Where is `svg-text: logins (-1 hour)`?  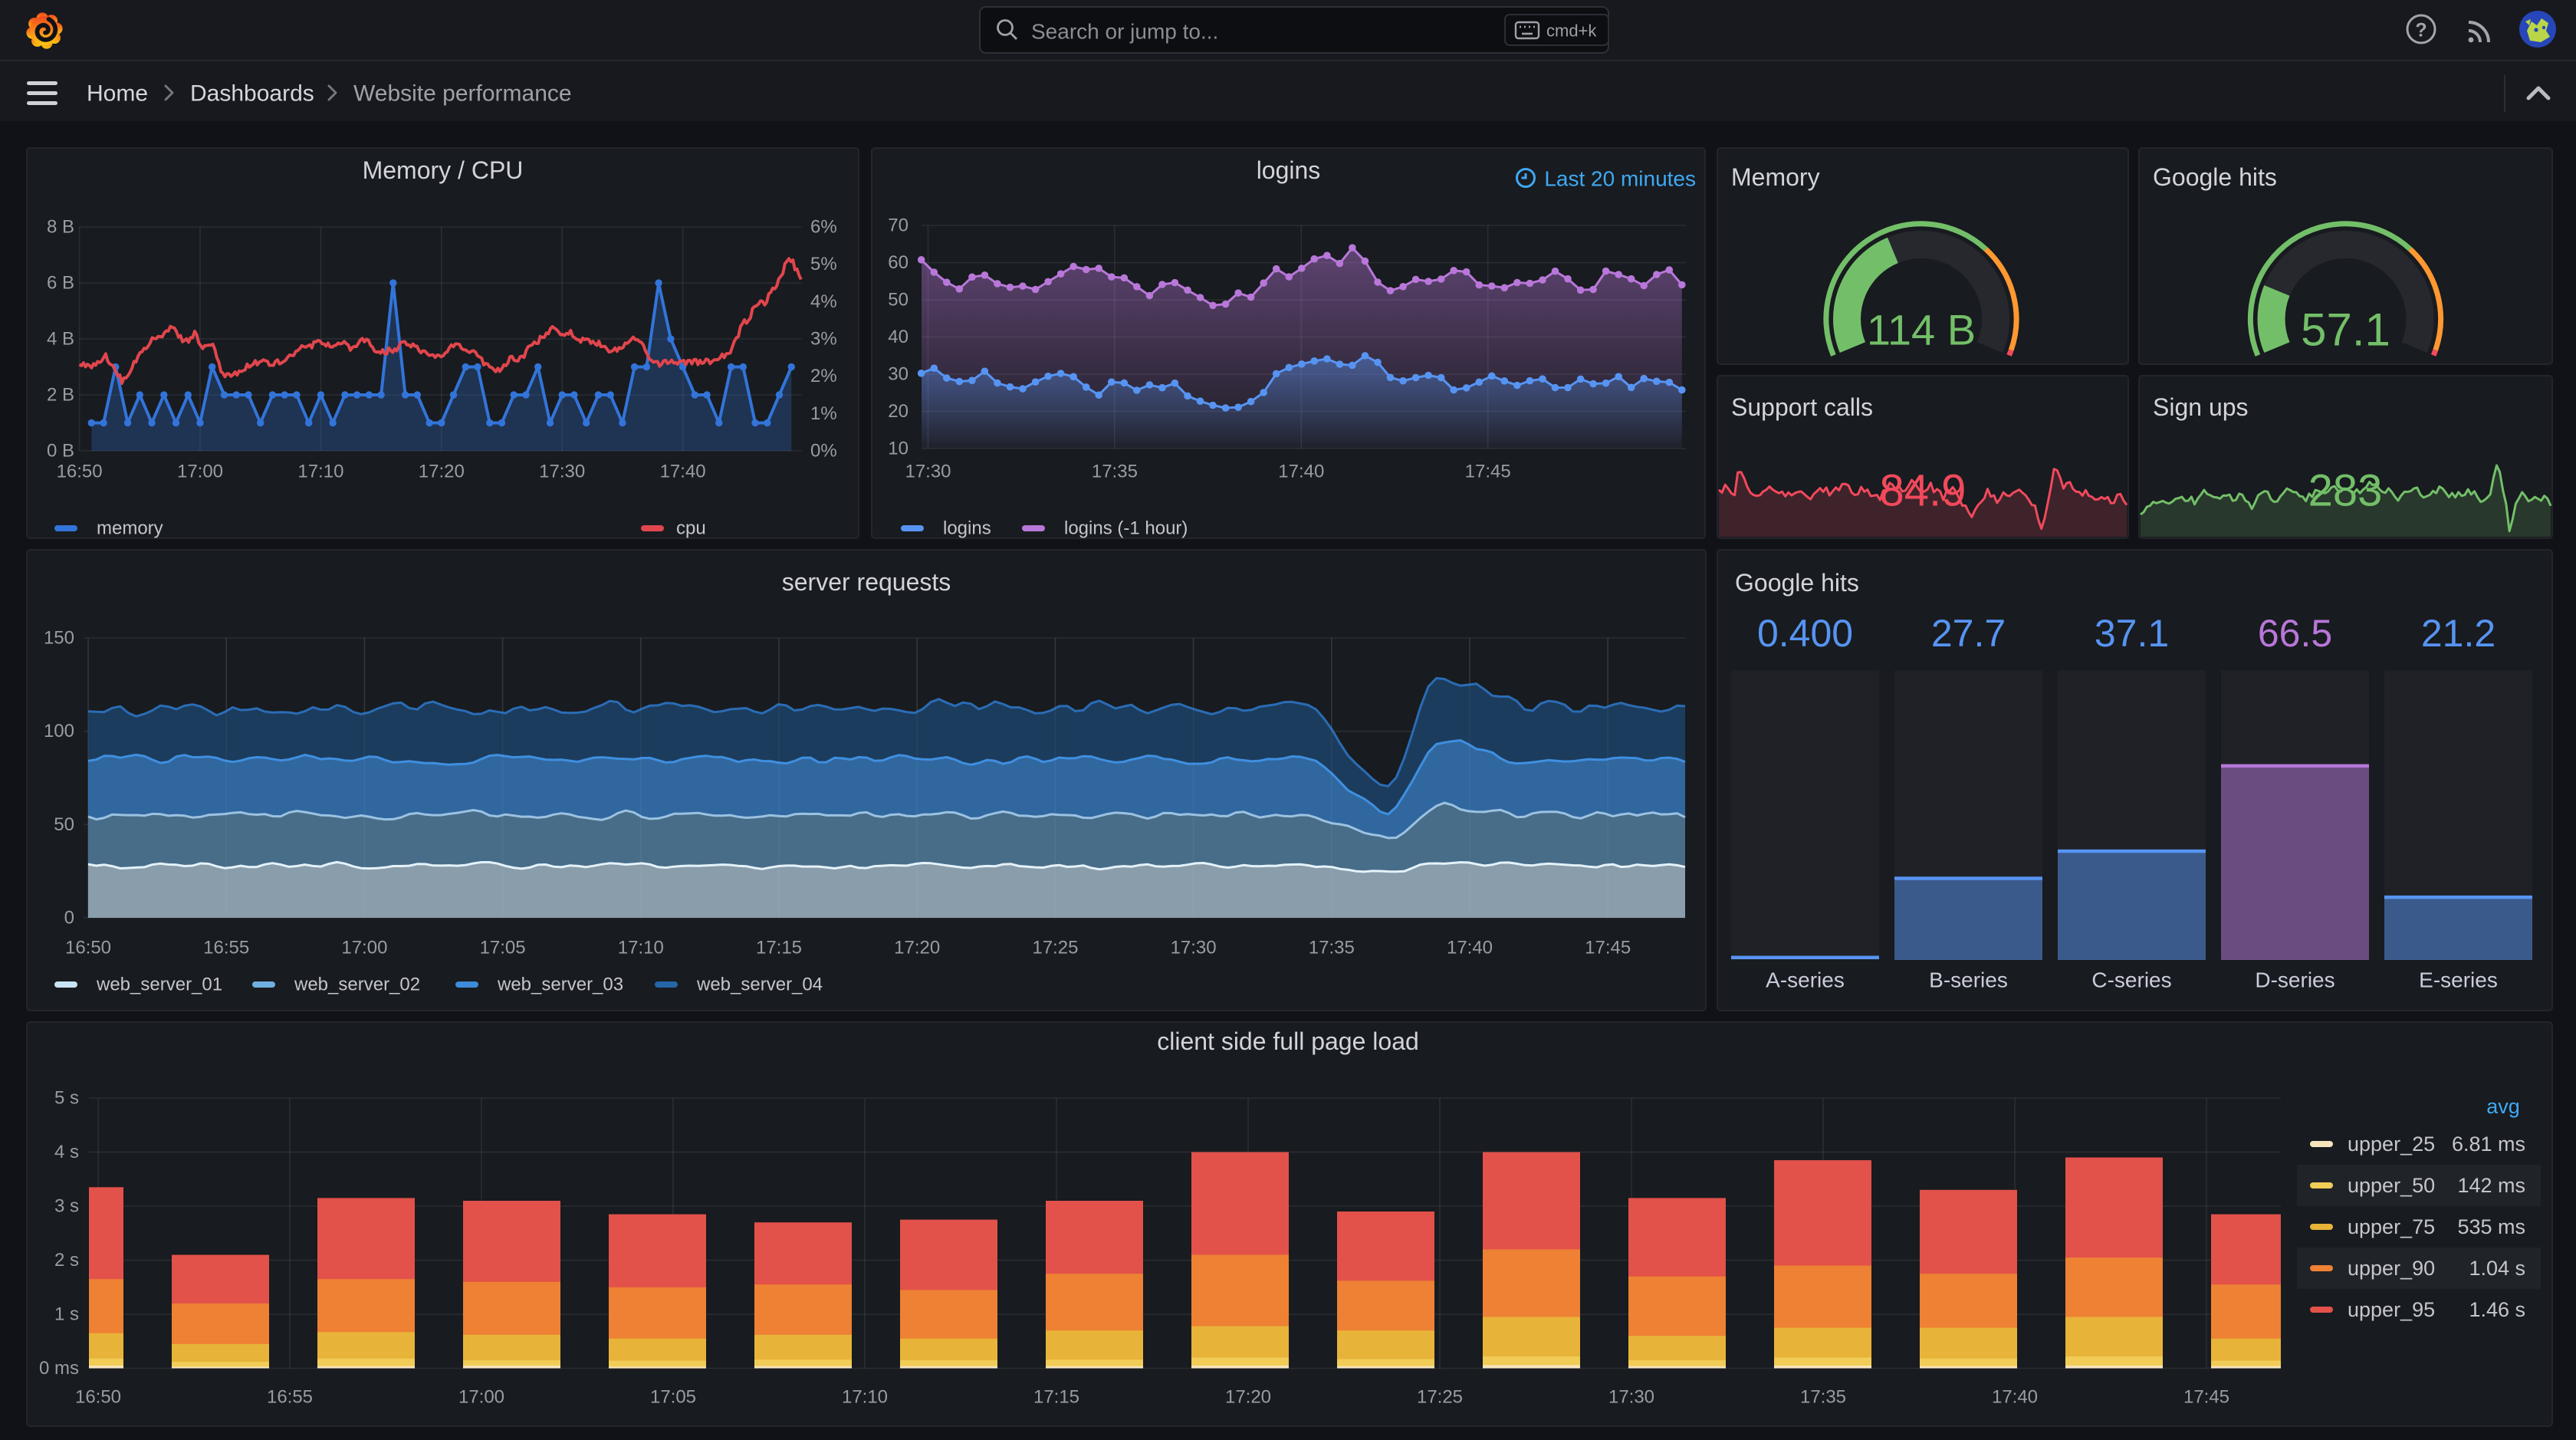 svg-text: logins (-1 hour) is located at coordinates (1126, 528).